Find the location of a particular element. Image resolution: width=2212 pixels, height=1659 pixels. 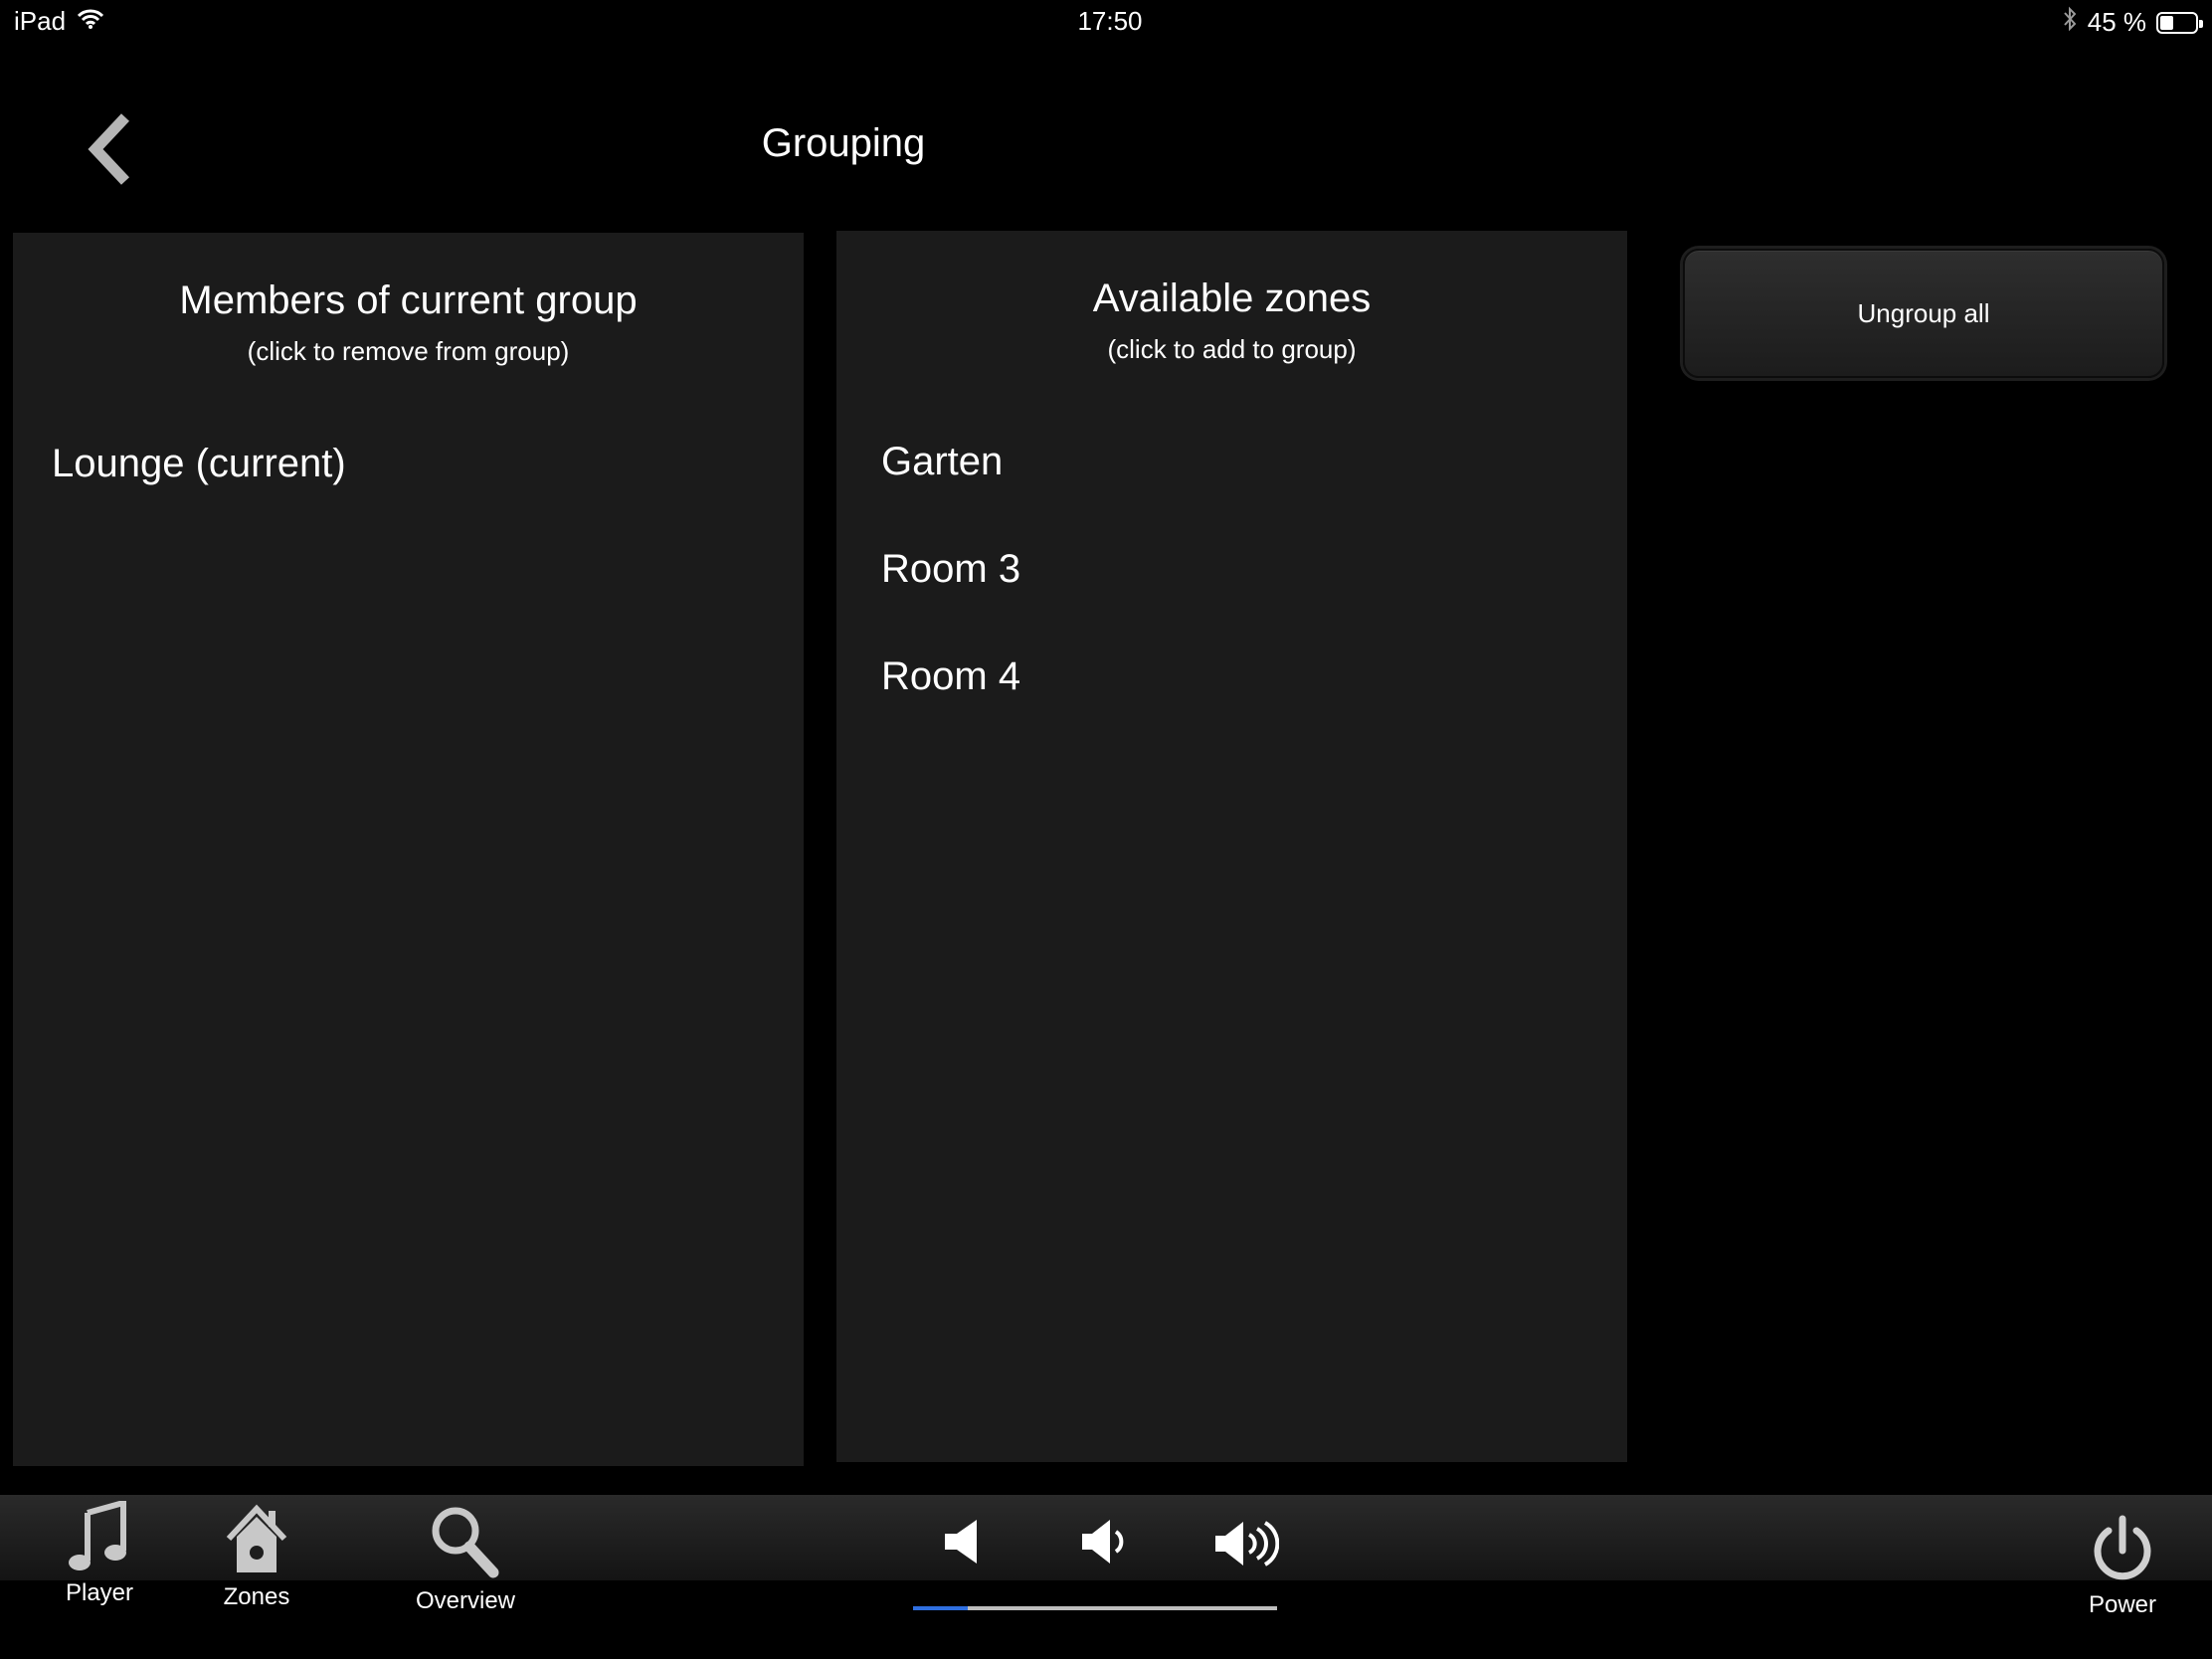

music-note-icon is located at coordinates (97, 1534).